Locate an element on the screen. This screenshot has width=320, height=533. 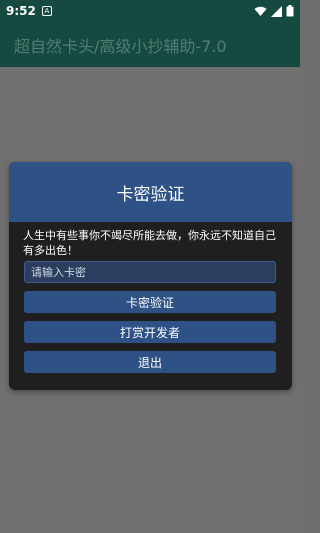
app-bar: 超自然卡头/高级小抄辅助-7.0 is located at coordinates (150, 44).